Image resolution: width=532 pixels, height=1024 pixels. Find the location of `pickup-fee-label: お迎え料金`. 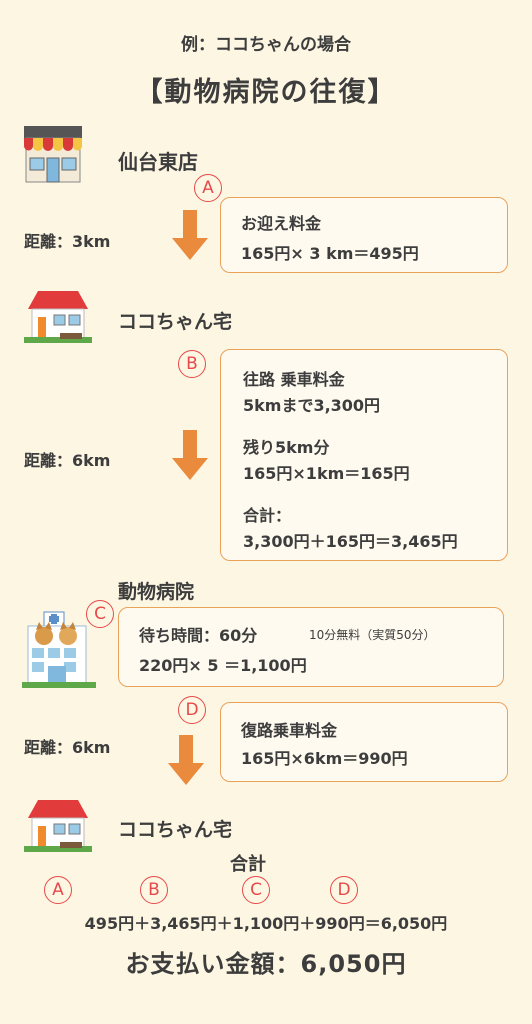

pickup-fee-label: お迎え料金 is located at coordinates (281, 223).